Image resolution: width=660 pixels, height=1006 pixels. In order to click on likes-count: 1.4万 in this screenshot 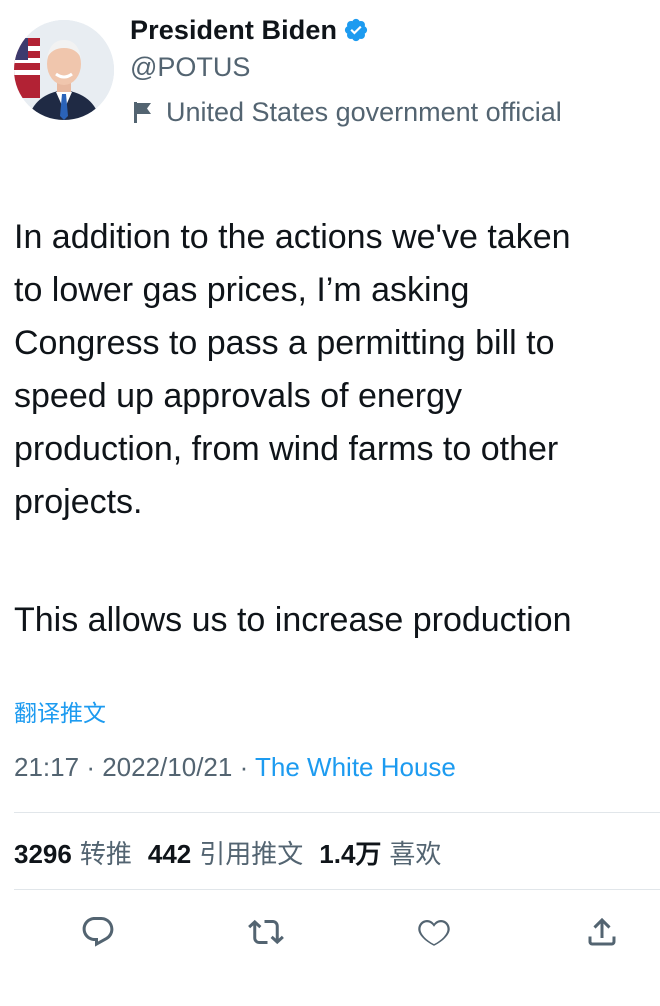, I will do `click(350, 854)`.